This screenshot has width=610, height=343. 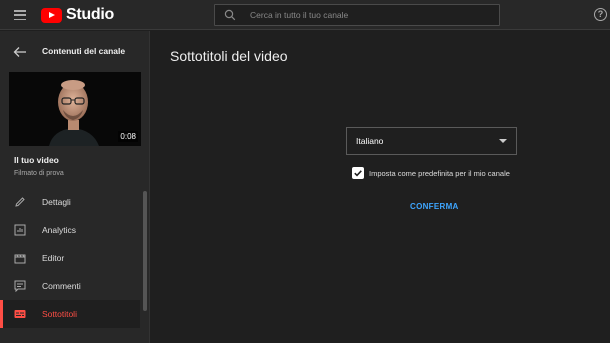 I want to click on sidebar-item-editor: Editor, so click(x=70, y=258).